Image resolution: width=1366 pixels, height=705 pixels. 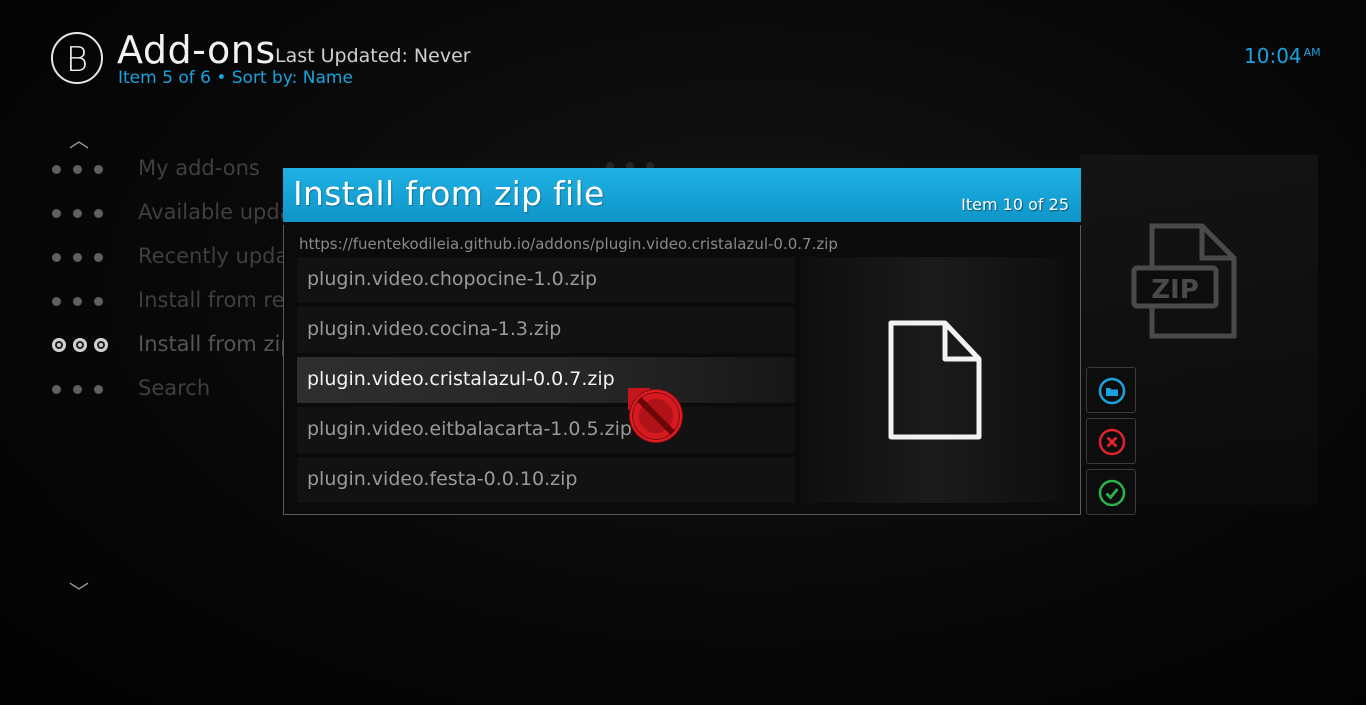 I want to click on file-list-item: plugin.video.eitbalacarta-1.0.5.zip, so click(x=546, y=430).